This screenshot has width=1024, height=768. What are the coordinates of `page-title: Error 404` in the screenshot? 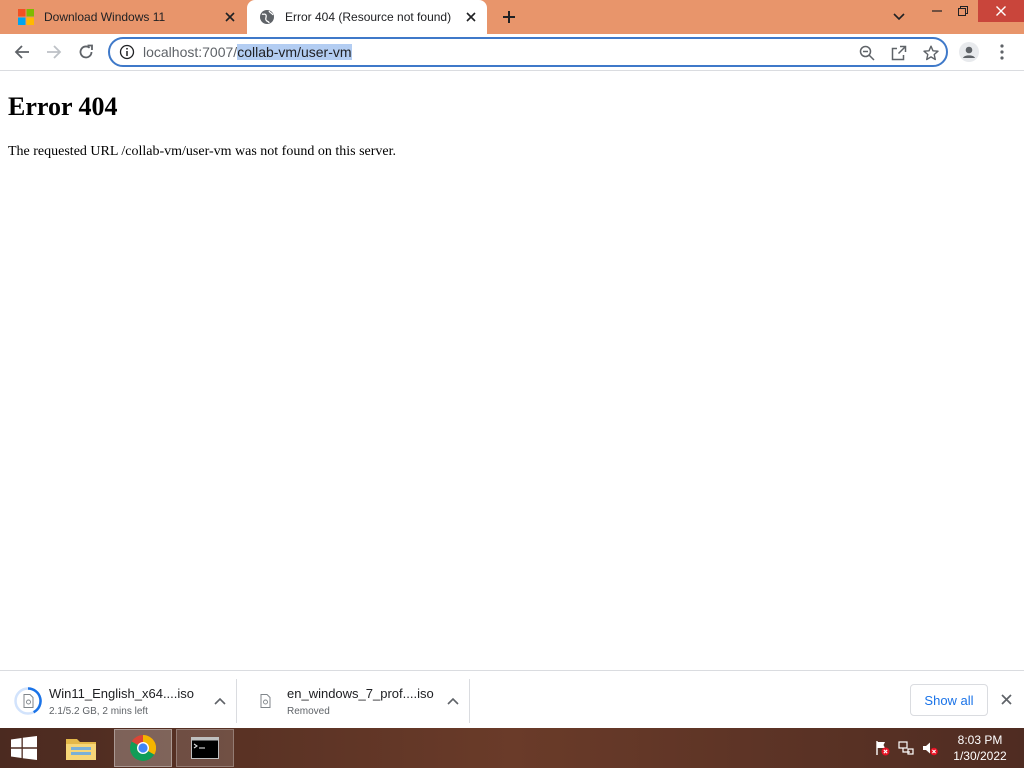 It's located at (63, 106).